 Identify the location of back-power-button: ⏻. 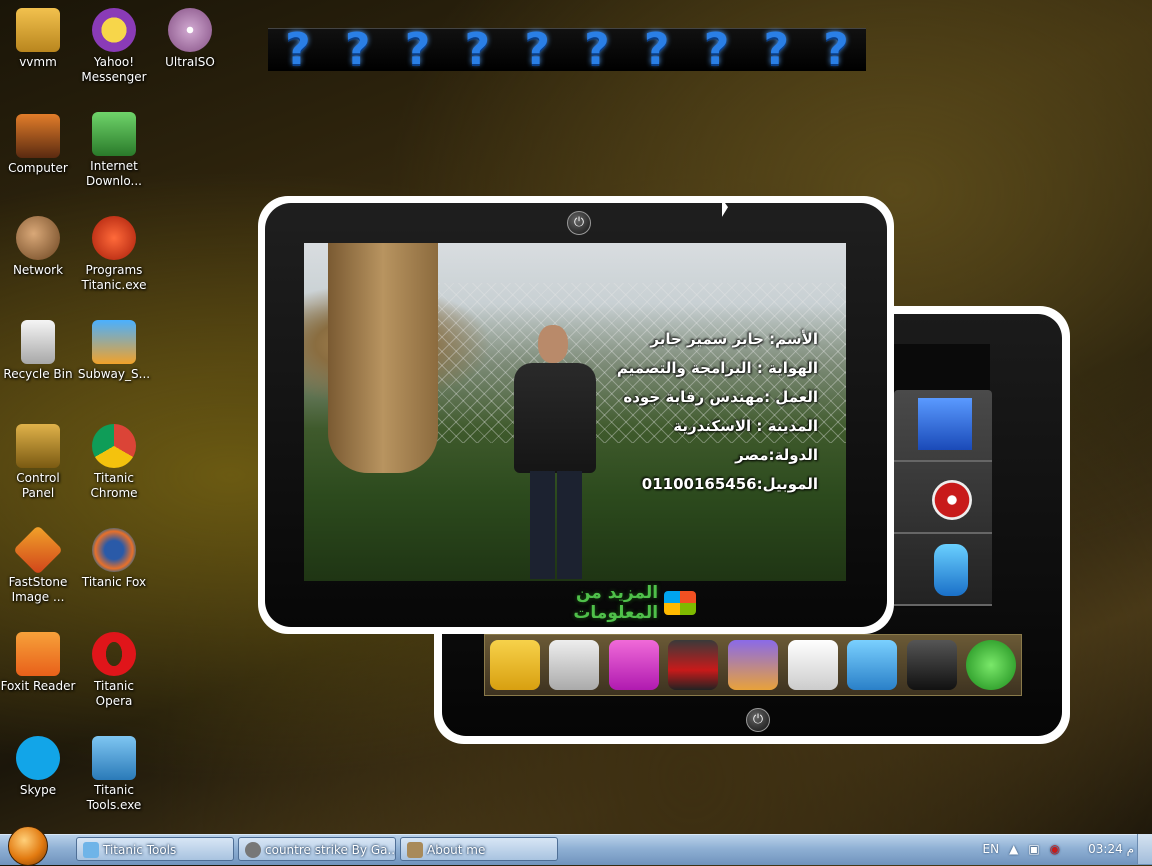
(758, 720).